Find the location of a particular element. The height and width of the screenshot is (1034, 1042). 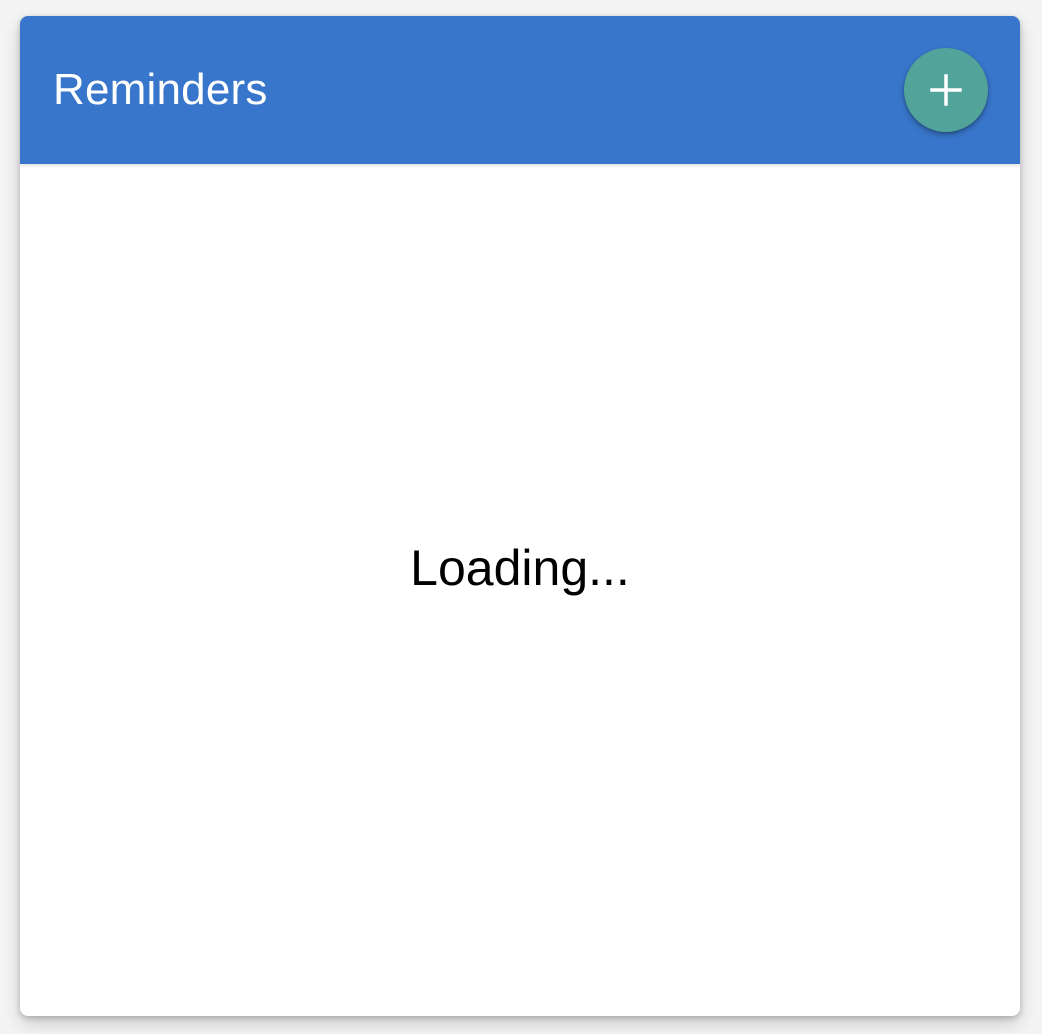

app-header: Reminders is located at coordinates (520, 90).